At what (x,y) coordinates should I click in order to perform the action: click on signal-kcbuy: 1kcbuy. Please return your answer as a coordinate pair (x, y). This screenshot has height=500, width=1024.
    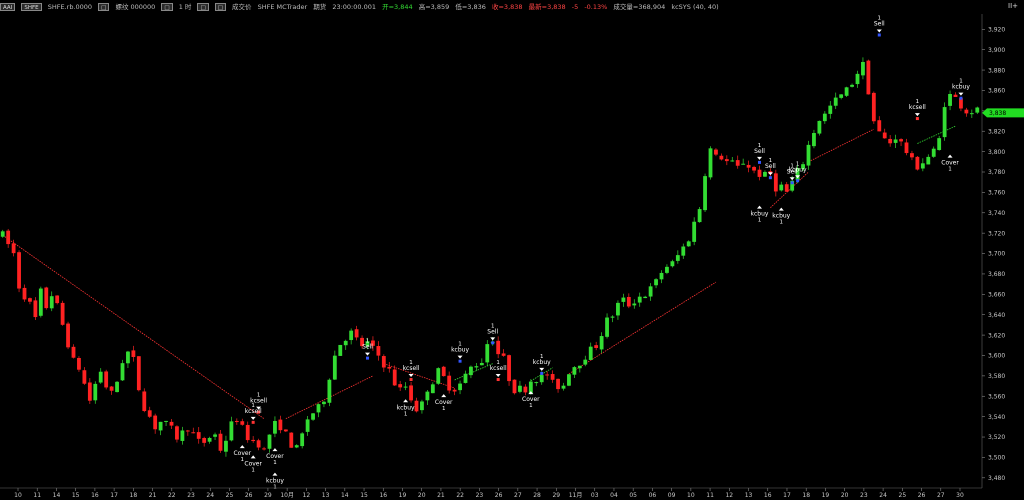
    Looking at the image, I should click on (460, 352).